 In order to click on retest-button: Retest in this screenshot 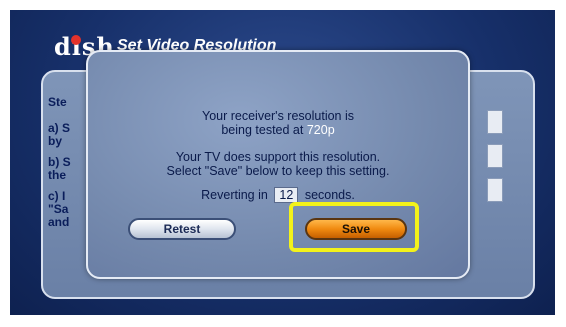, I will do `click(182, 229)`.